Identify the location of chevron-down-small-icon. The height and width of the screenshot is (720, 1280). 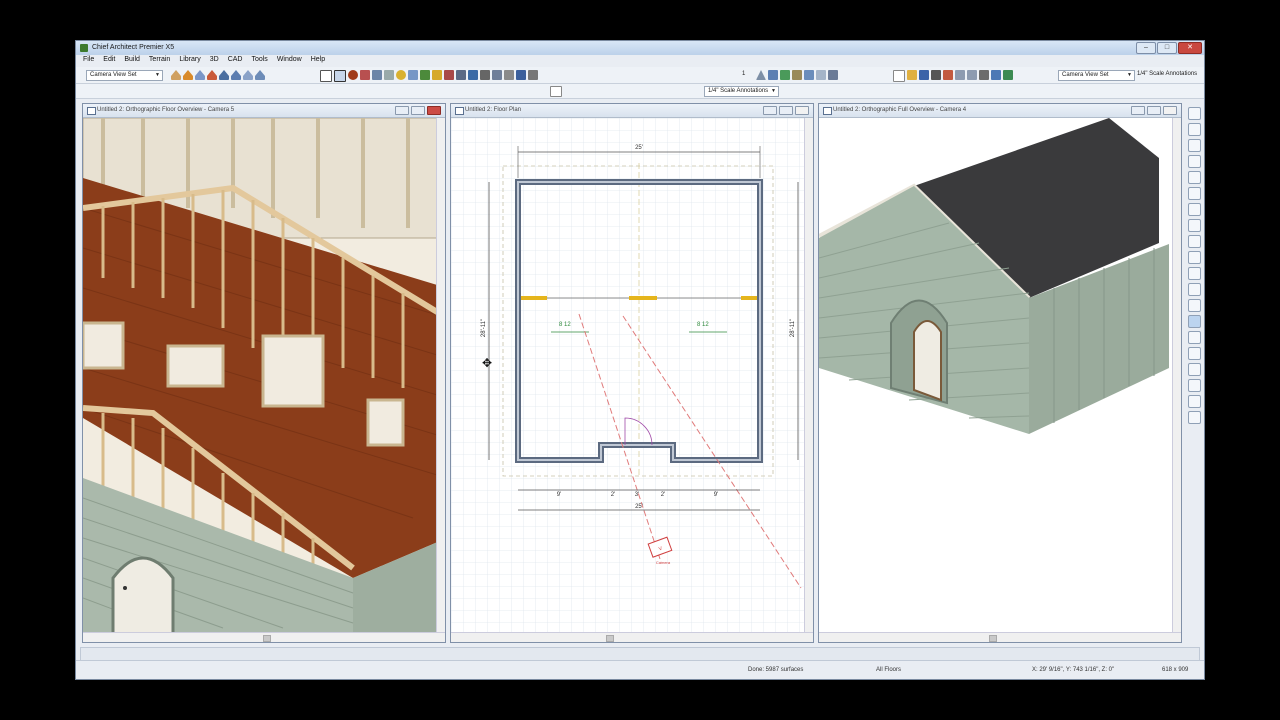
(533, 75).